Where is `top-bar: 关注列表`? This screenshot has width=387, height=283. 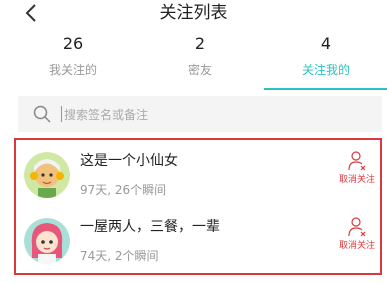 top-bar: 关注列表 is located at coordinates (193, 15).